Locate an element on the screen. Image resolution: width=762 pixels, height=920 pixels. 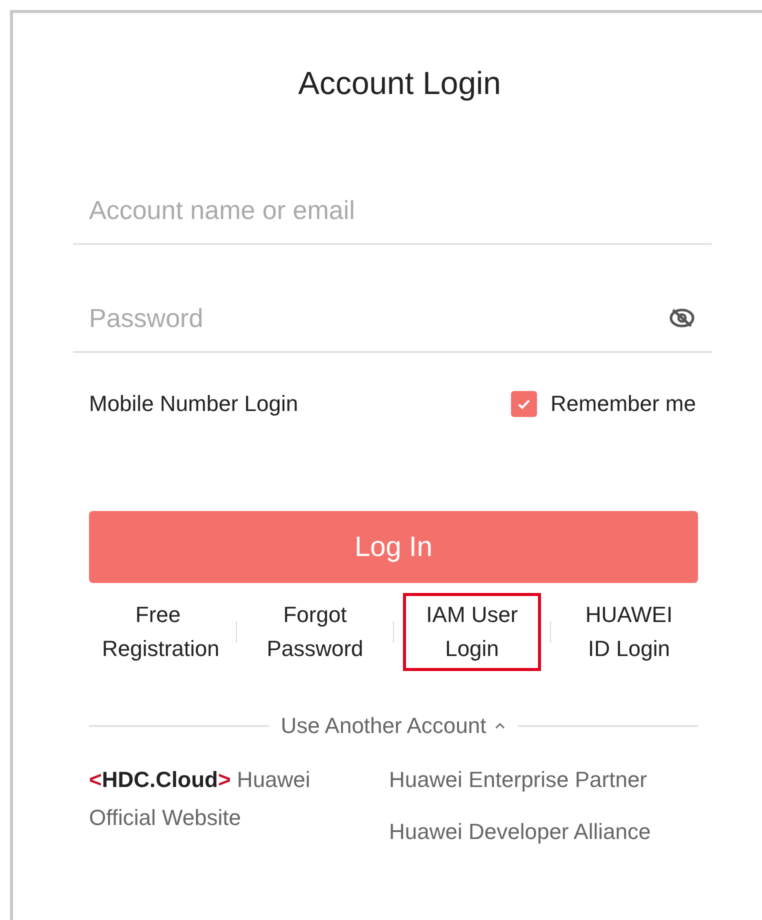
account-link: <HDC.Cloud> Huawei Official Website is located at coordinates (214, 799).